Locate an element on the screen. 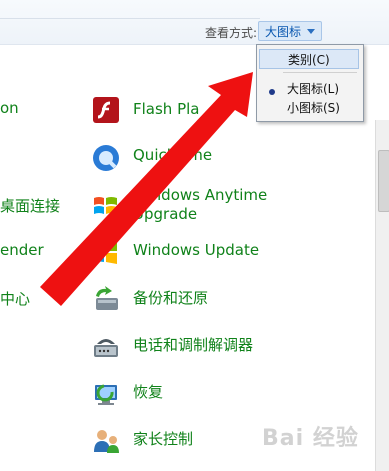 This screenshot has height=471, width=389. view-by-value: 大图标 is located at coordinates (283, 32).